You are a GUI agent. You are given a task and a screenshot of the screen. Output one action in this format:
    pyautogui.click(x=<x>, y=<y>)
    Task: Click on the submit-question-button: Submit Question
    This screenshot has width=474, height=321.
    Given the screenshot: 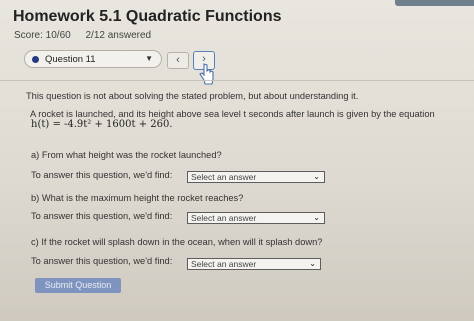 What is the action you would take?
    pyautogui.click(x=78, y=285)
    